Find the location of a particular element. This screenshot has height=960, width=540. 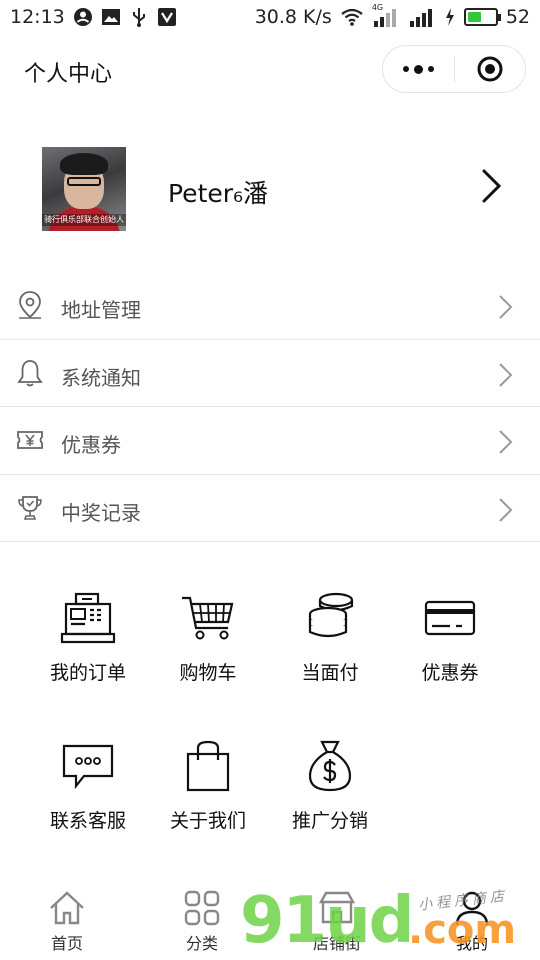

card-icon is located at coordinates (450, 618).